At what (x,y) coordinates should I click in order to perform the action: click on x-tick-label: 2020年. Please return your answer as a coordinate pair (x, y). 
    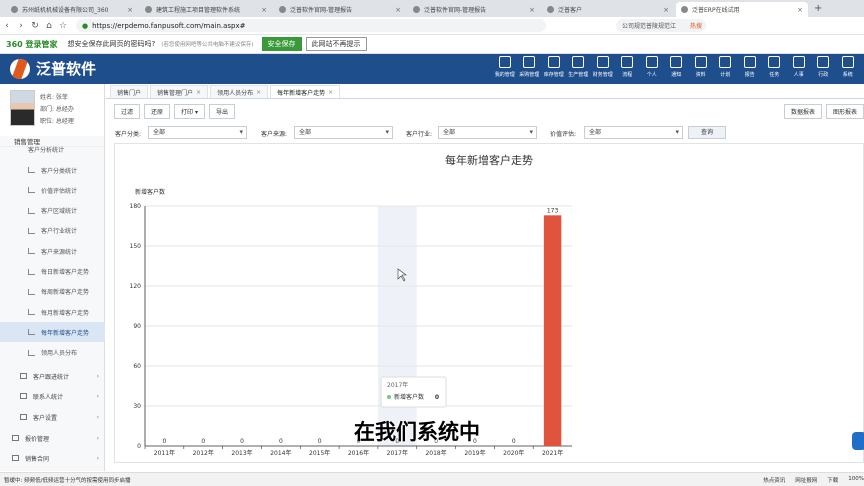
    Looking at the image, I should click on (513, 453).